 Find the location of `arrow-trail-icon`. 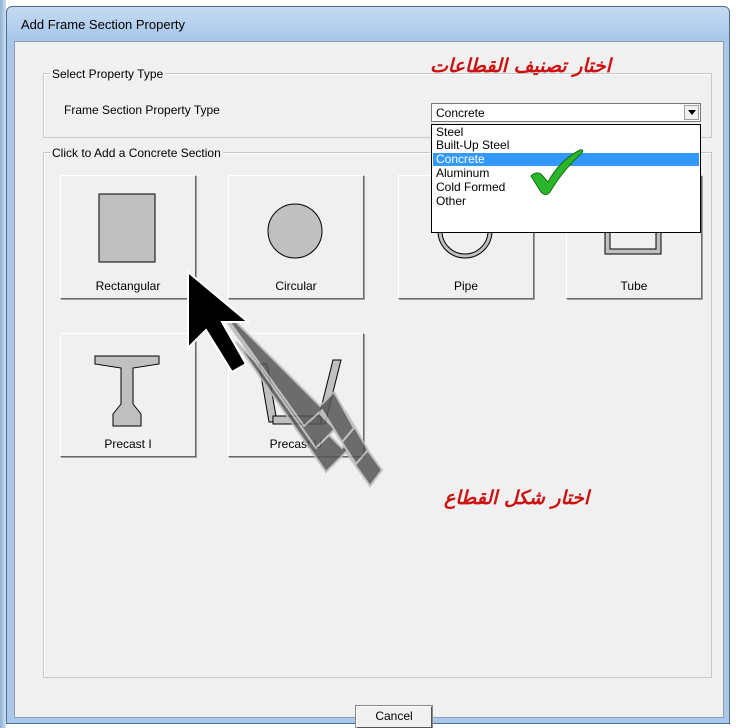

arrow-trail-icon is located at coordinates (298, 393).